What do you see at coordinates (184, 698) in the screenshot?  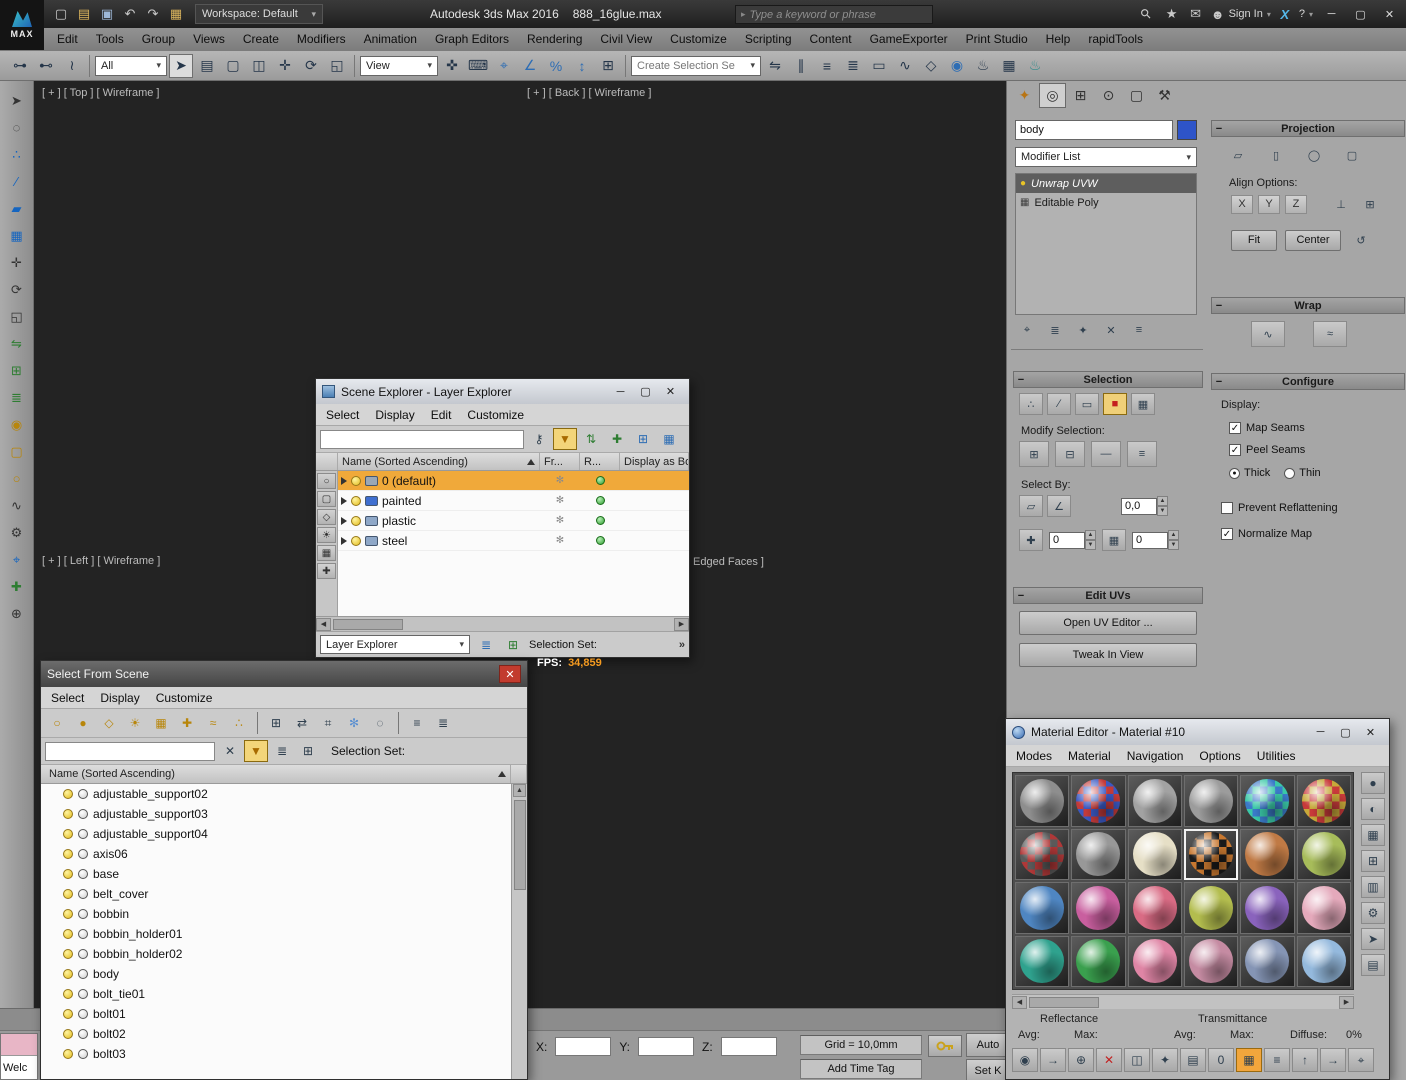 I see `menu-item: Customize` at bounding box center [184, 698].